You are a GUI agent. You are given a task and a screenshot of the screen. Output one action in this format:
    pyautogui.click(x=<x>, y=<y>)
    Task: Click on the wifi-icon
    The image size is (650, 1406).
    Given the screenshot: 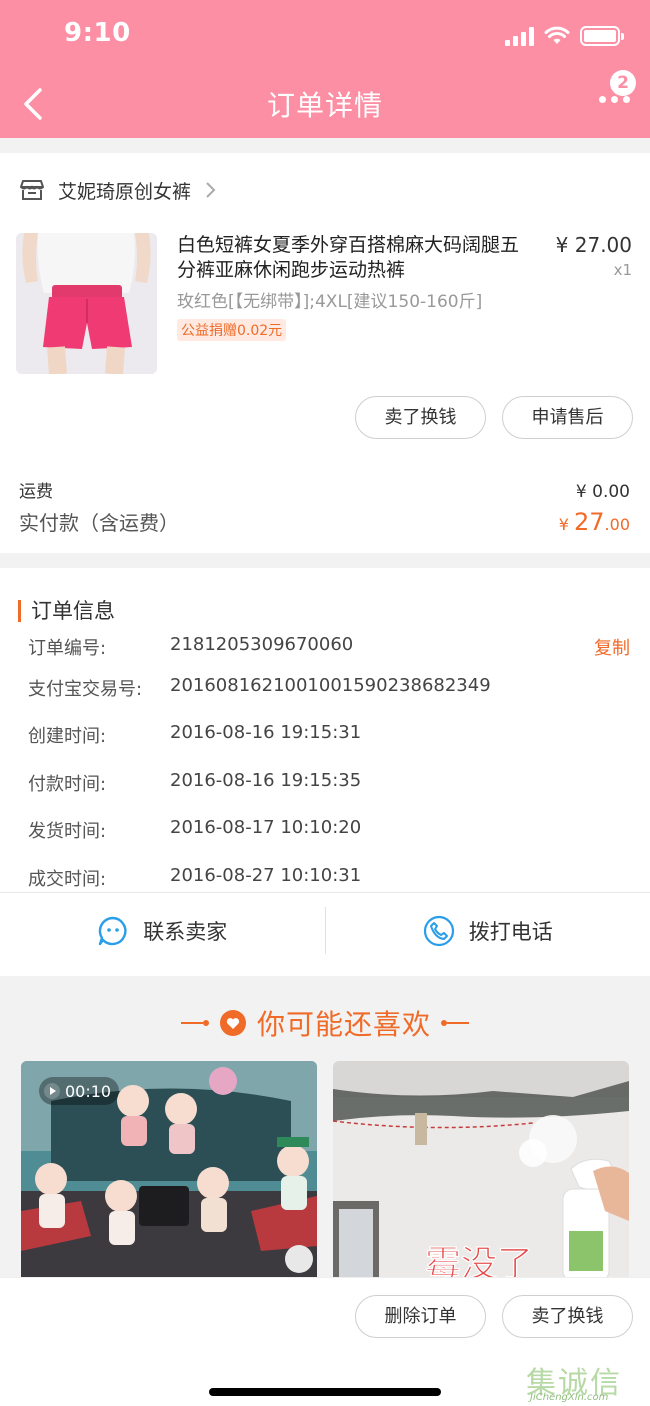 What is the action you would take?
    pyautogui.click(x=557, y=35)
    